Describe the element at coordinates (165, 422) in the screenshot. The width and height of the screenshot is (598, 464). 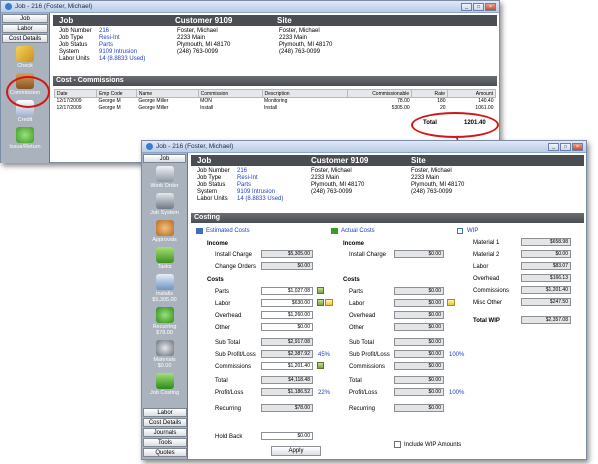
I see `tab-cost-details: Cost Details` at that location.